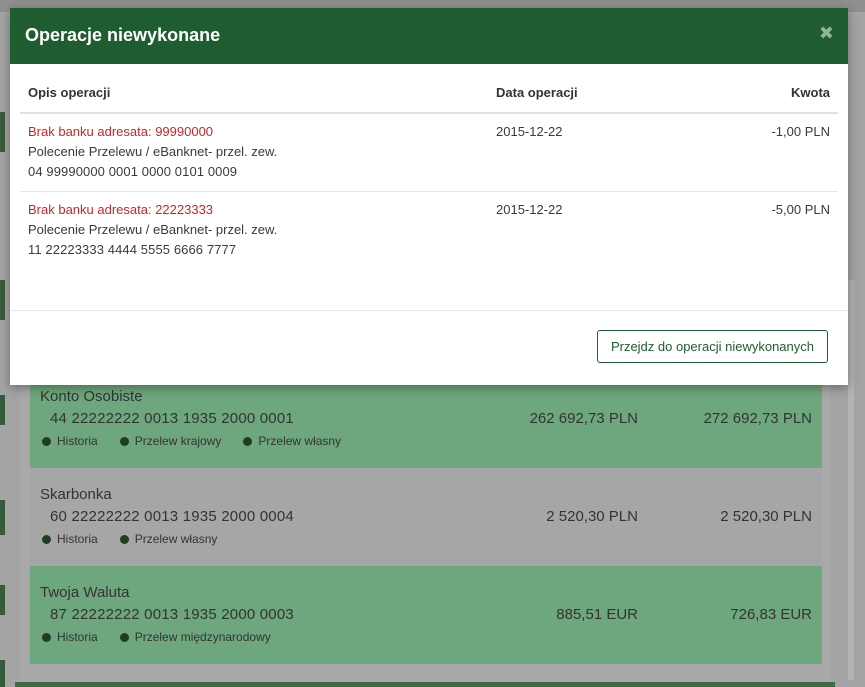  Describe the element at coordinates (429, 36) in the screenshot. I see `modal-header: Operacje niewykonane ✖` at that location.